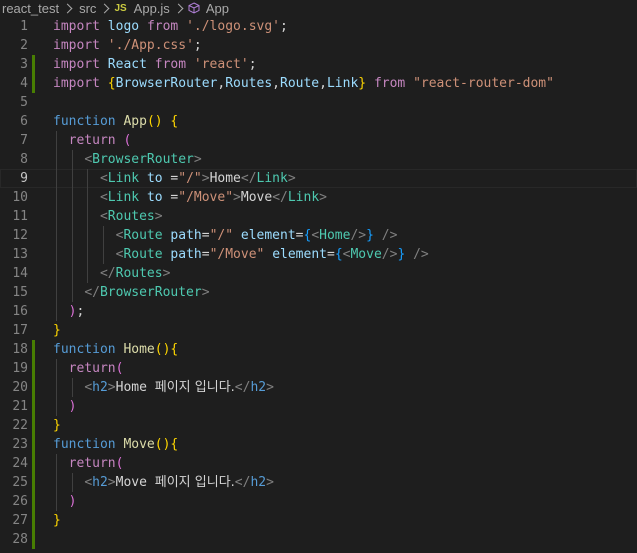 This screenshot has width=637, height=553. Describe the element at coordinates (318, 26) in the screenshot. I see `code-line: 1 import logo from './logo.svg';` at that location.